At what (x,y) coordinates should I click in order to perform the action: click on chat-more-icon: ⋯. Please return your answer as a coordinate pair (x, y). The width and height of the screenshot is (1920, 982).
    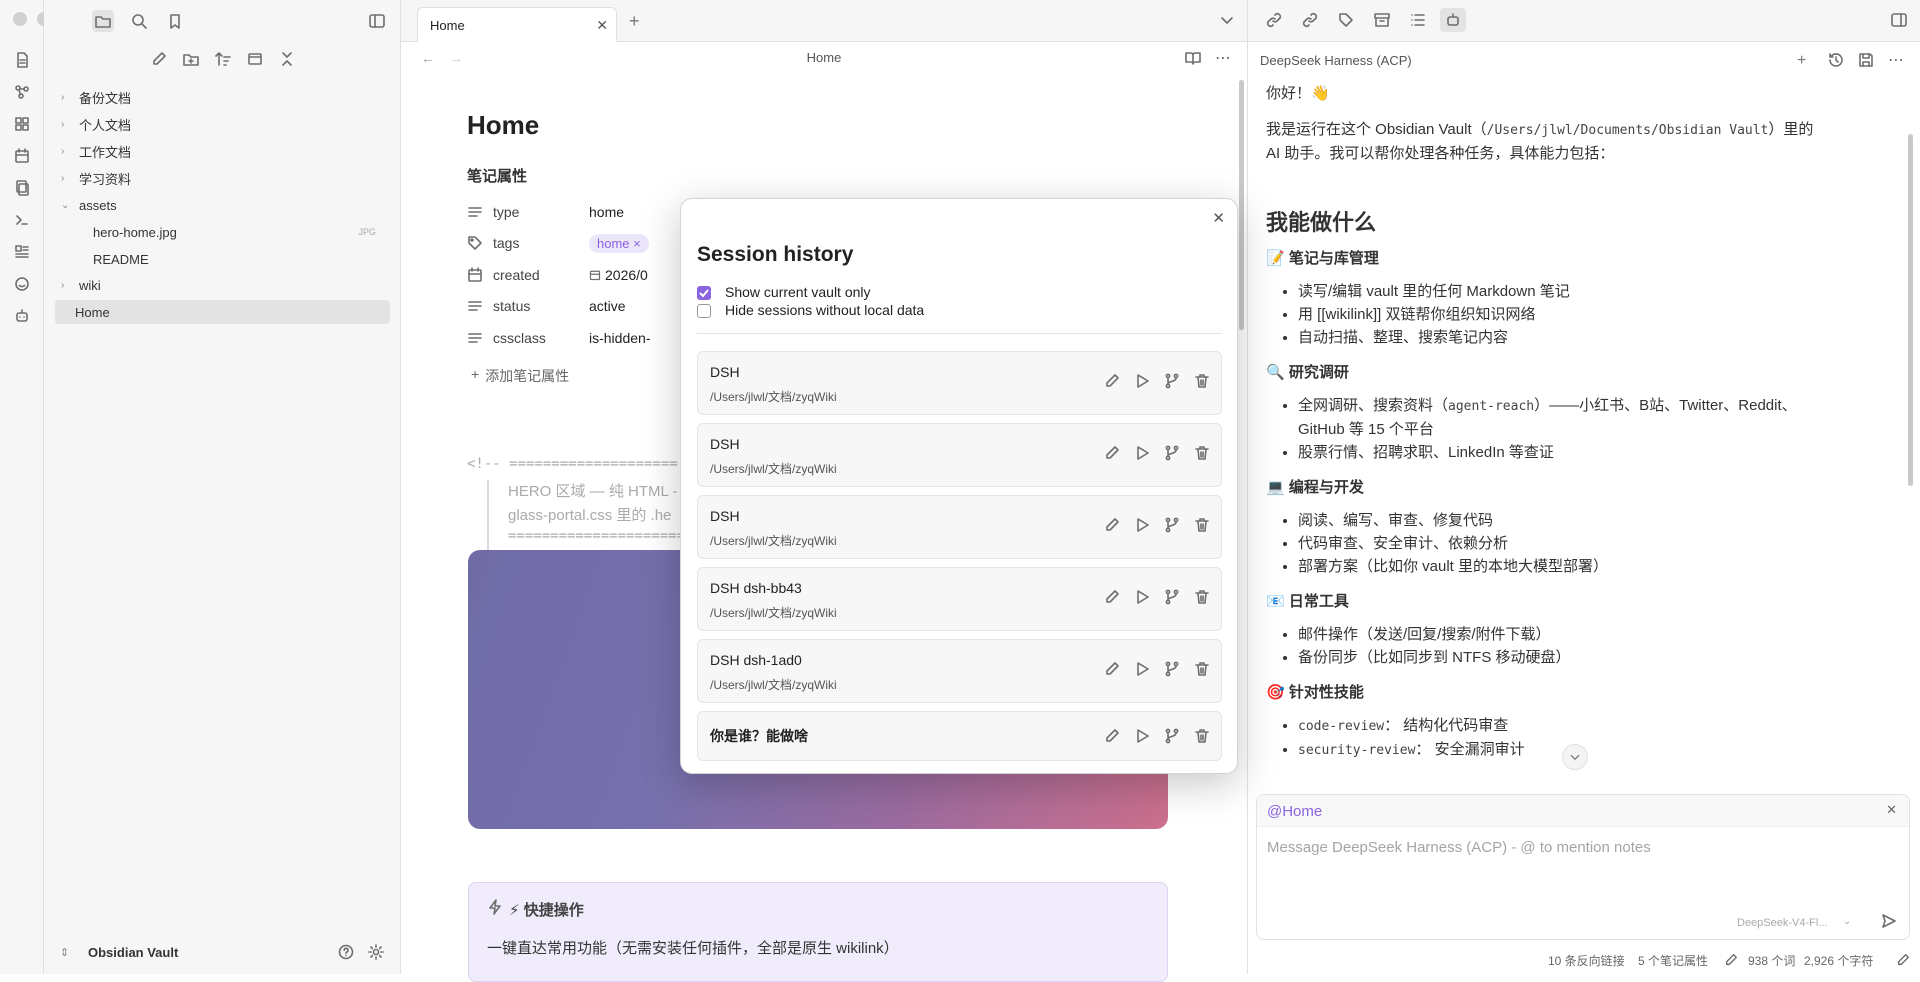
    Looking at the image, I should click on (1896, 60).